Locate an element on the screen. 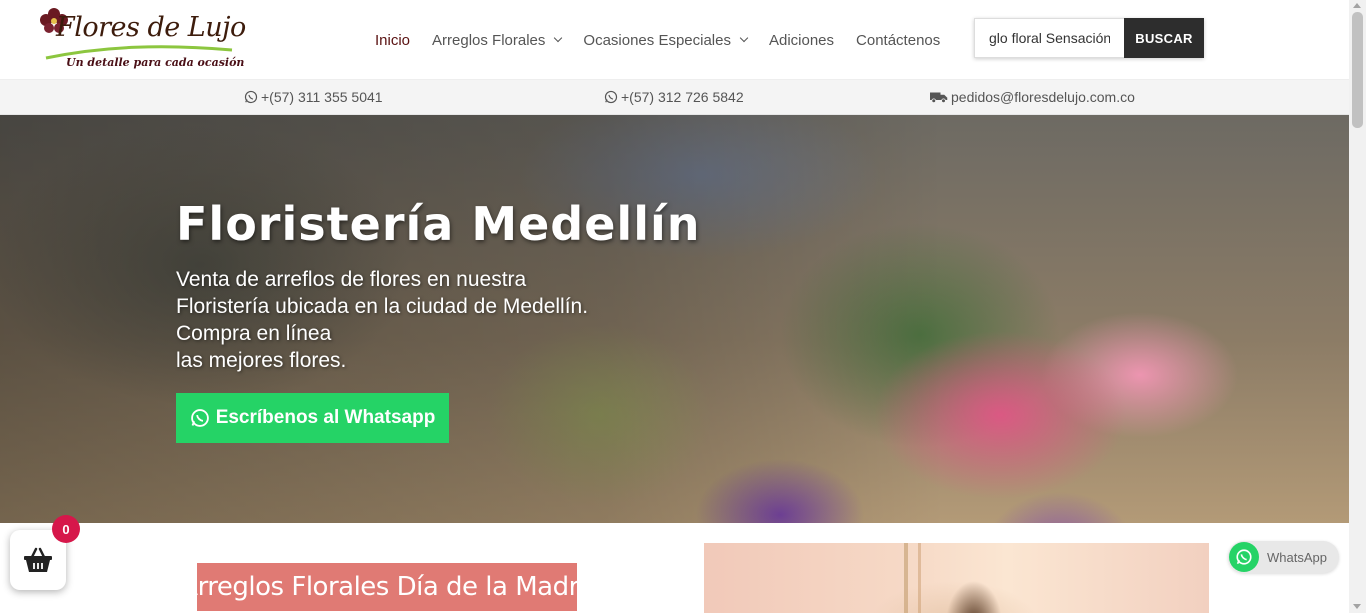  hero-line: Venta de arreflos de flores en nuestra is located at coordinates (351, 279).